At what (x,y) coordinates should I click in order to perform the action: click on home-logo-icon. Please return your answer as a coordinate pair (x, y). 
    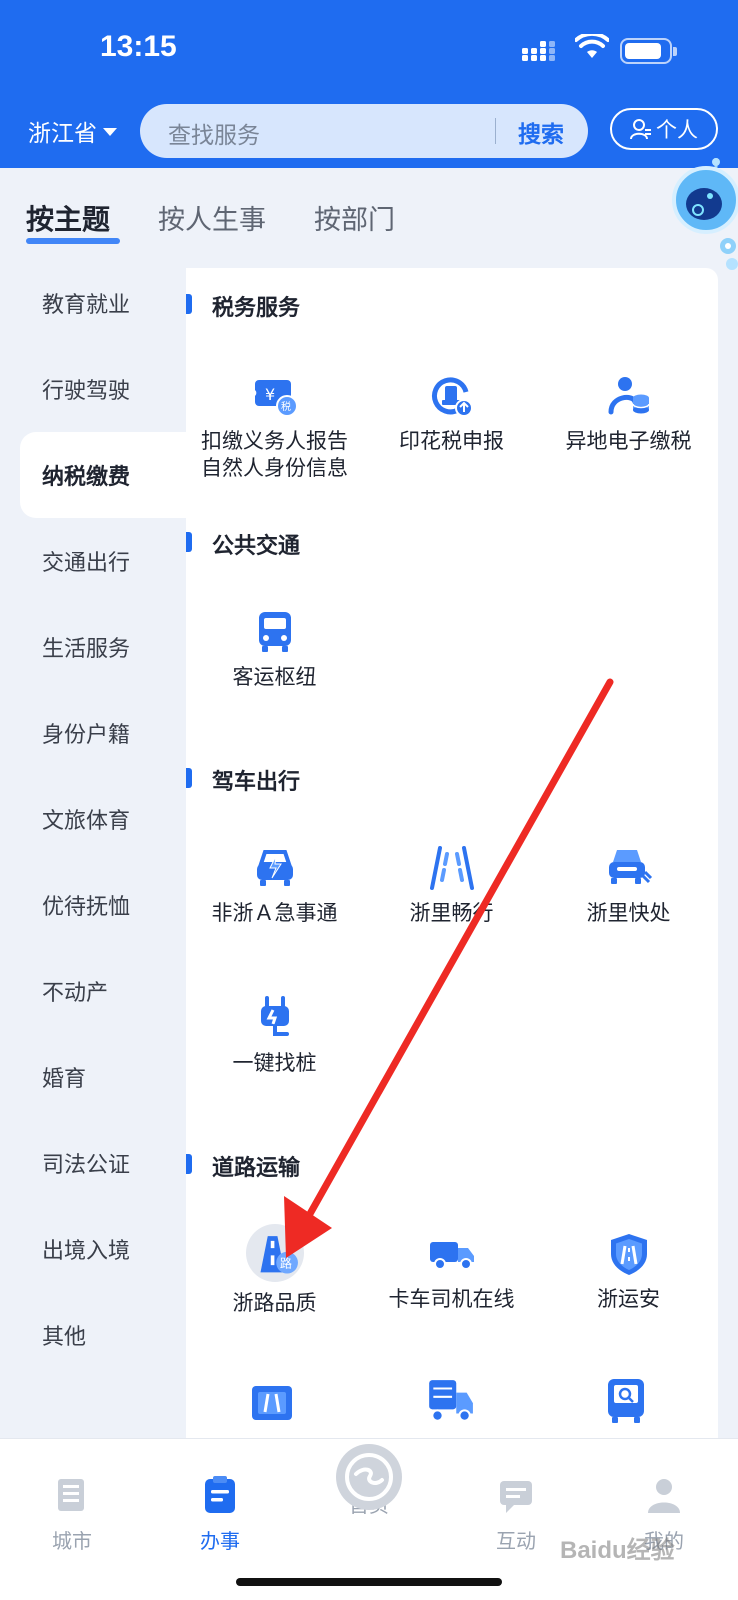
    Looking at the image, I should click on (369, 1477).